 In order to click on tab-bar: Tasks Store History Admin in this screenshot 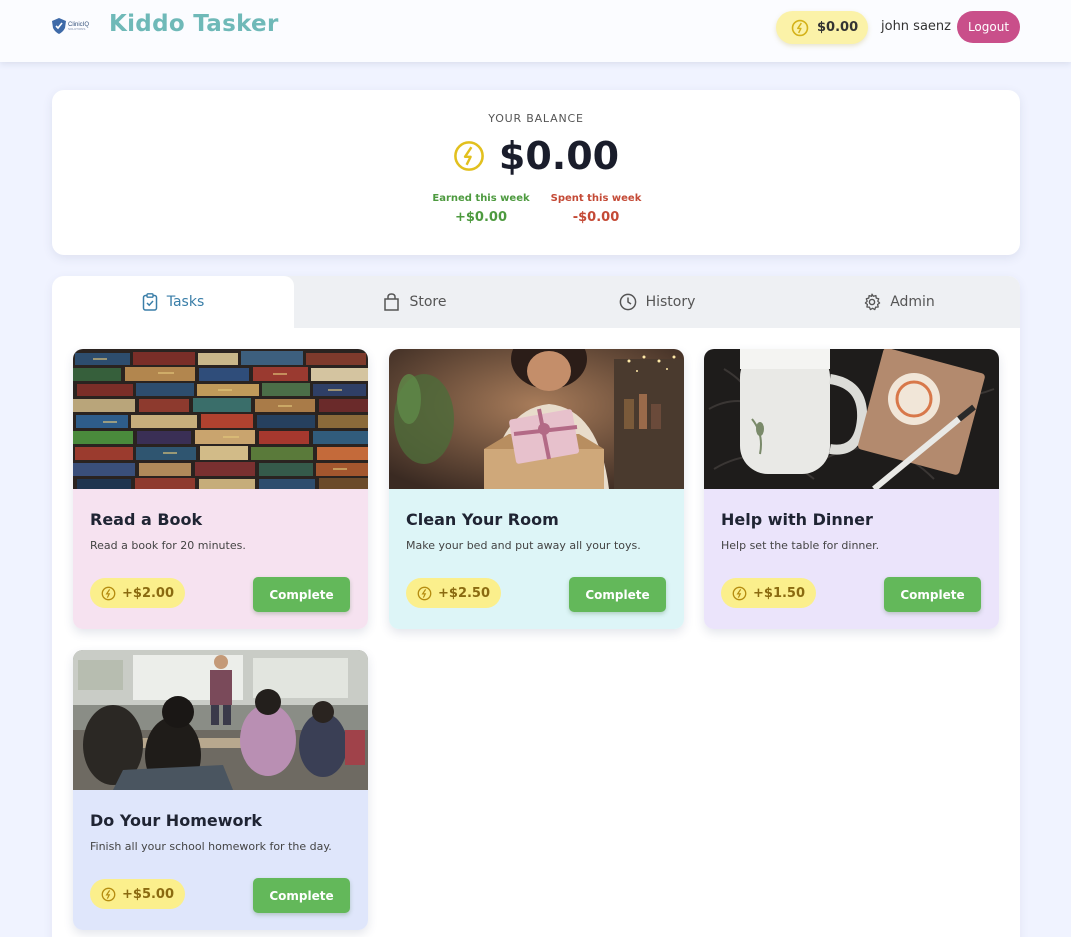, I will do `click(536, 302)`.